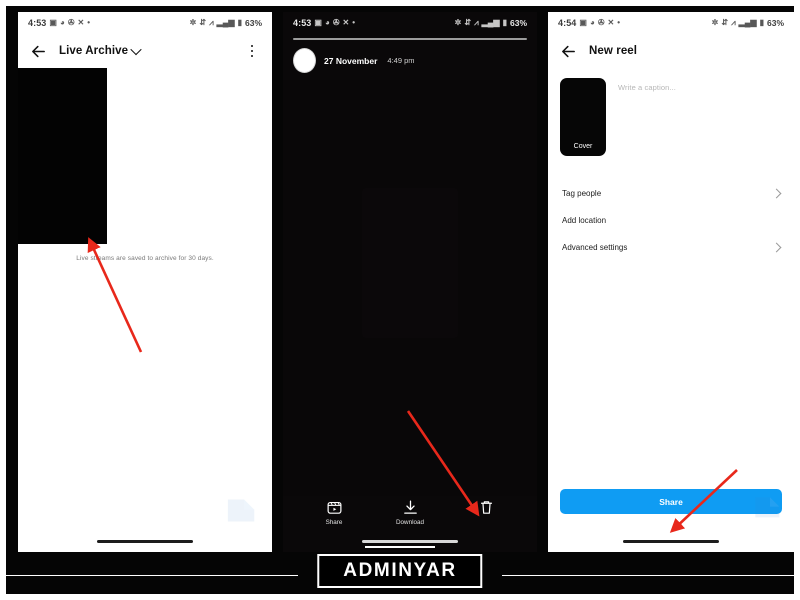 This screenshot has width=800, height=600. Describe the element at coordinates (59, 23) in the screenshot. I see `status-bar-left-1: 4:53 ▣ ◕ ✇ ✕ •` at that location.